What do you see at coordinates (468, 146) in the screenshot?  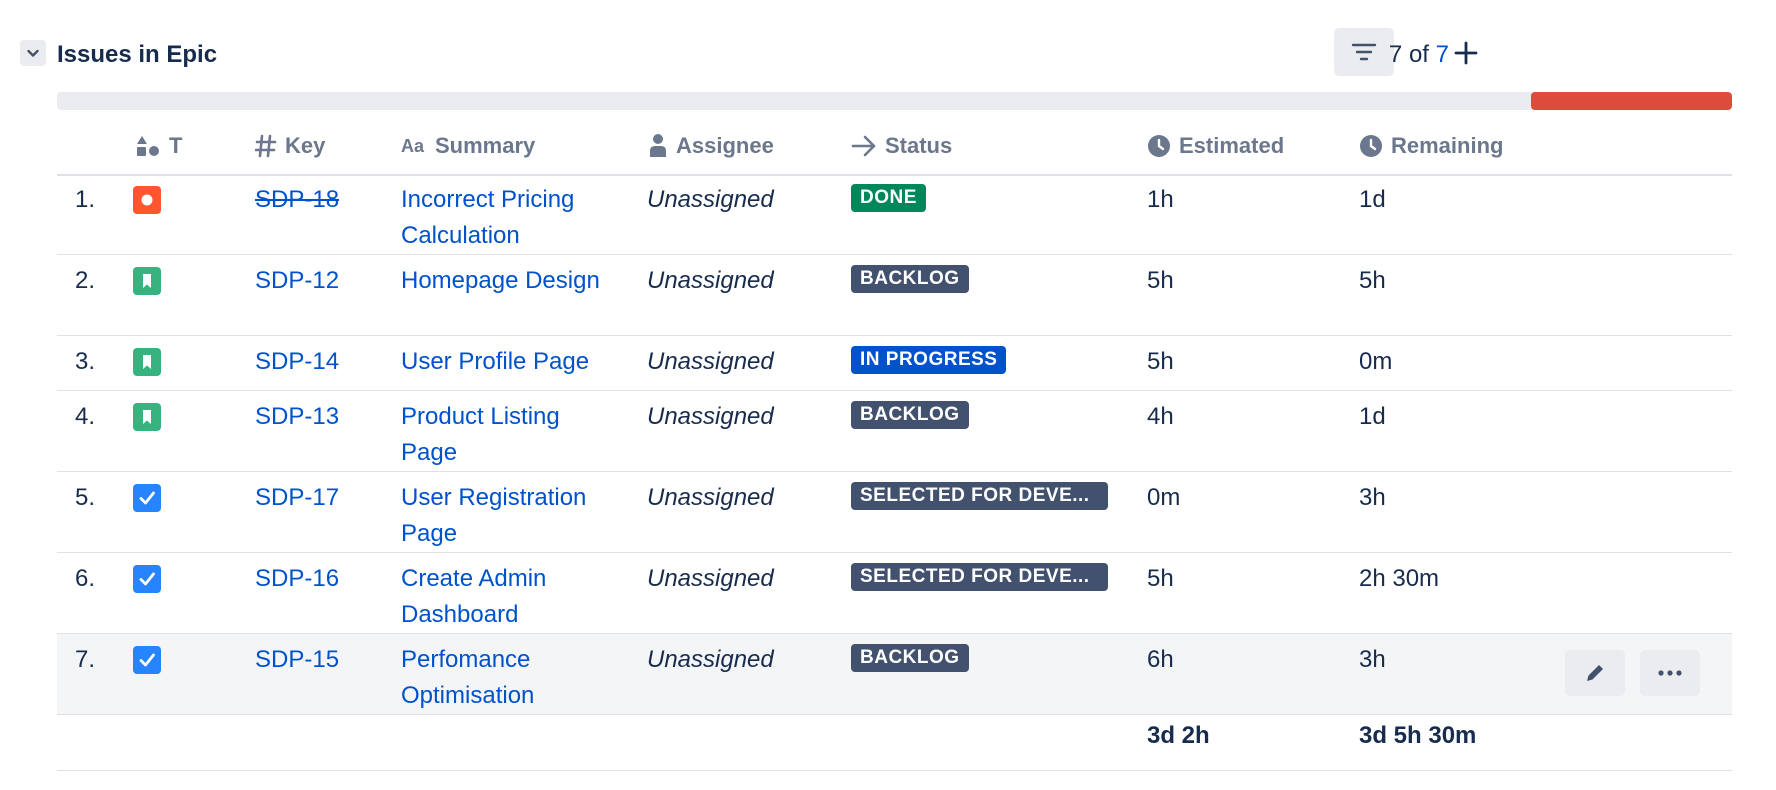 I see `column-summary: Aa Summary` at bounding box center [468, 146].